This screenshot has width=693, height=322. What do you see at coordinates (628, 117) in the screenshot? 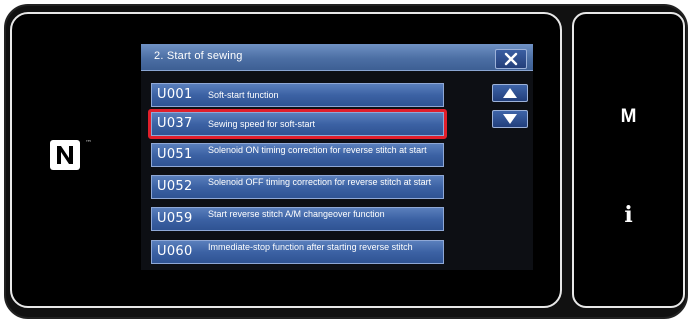
I see `m-button: M` at bounding box center [628, 117].